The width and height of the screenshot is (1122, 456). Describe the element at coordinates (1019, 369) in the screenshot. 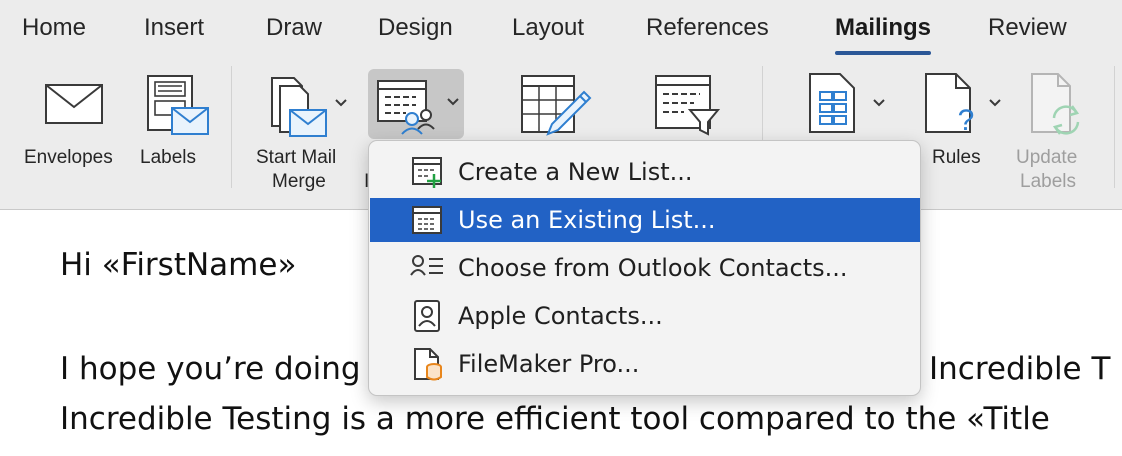

I see `doc-line-body-right: Incredible T` at that location.